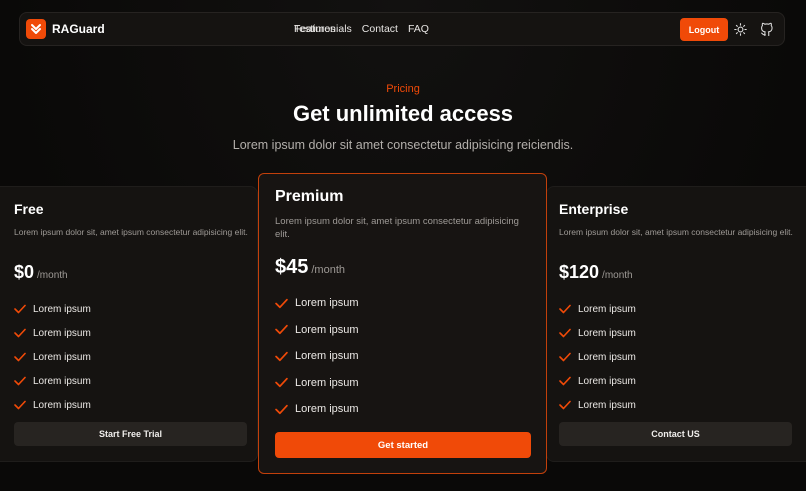  Describe the element at coordinates (403, 113) in the screenshot. I see `page-title: Get unlimited access` at that location.